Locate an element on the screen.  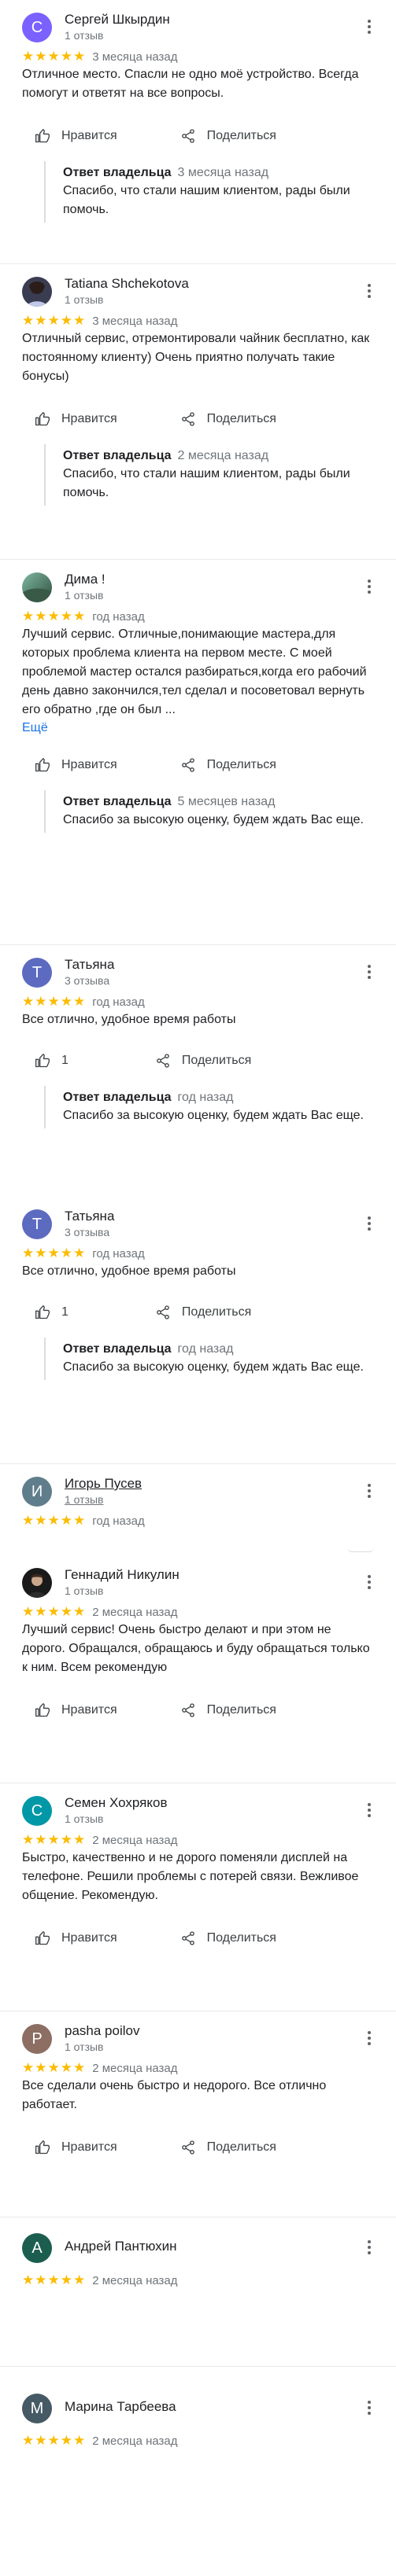
review-header: P pasha poilov 1 отзыв is located at coordinates (198, 2038).